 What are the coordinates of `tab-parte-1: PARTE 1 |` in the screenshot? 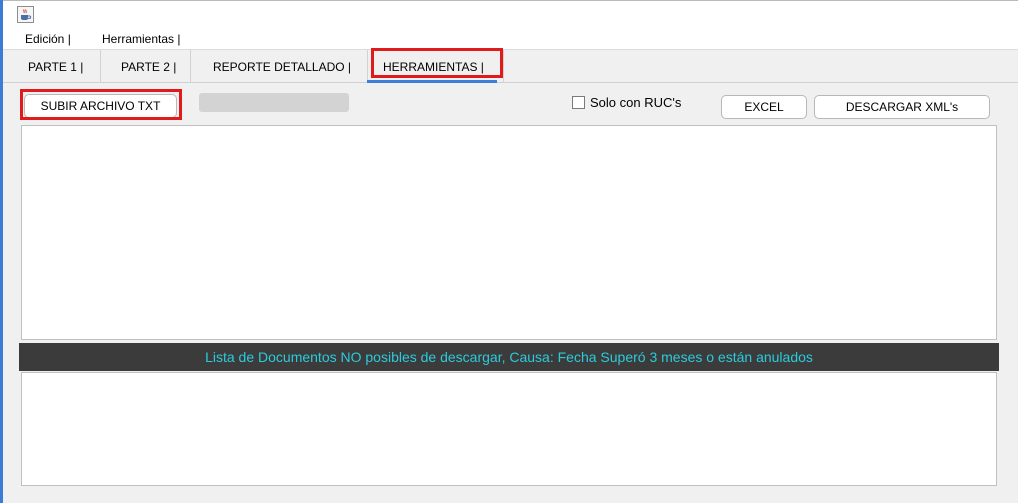 It's located at (55, 66).